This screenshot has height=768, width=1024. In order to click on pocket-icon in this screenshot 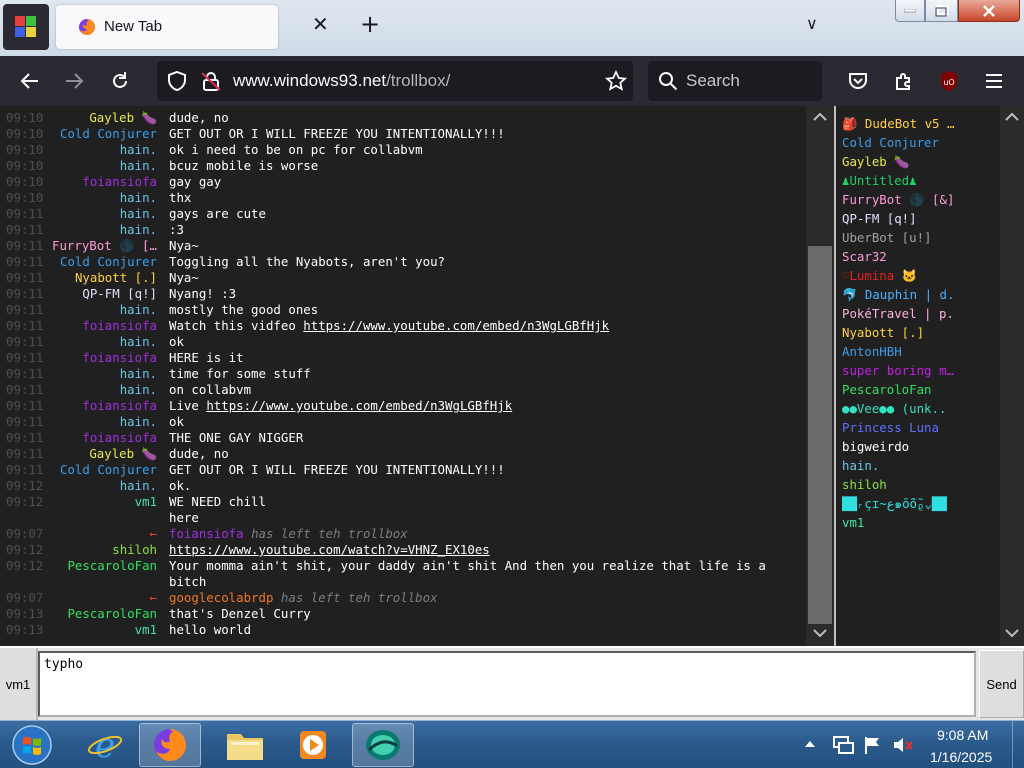, I will do `click(858, 81)`.